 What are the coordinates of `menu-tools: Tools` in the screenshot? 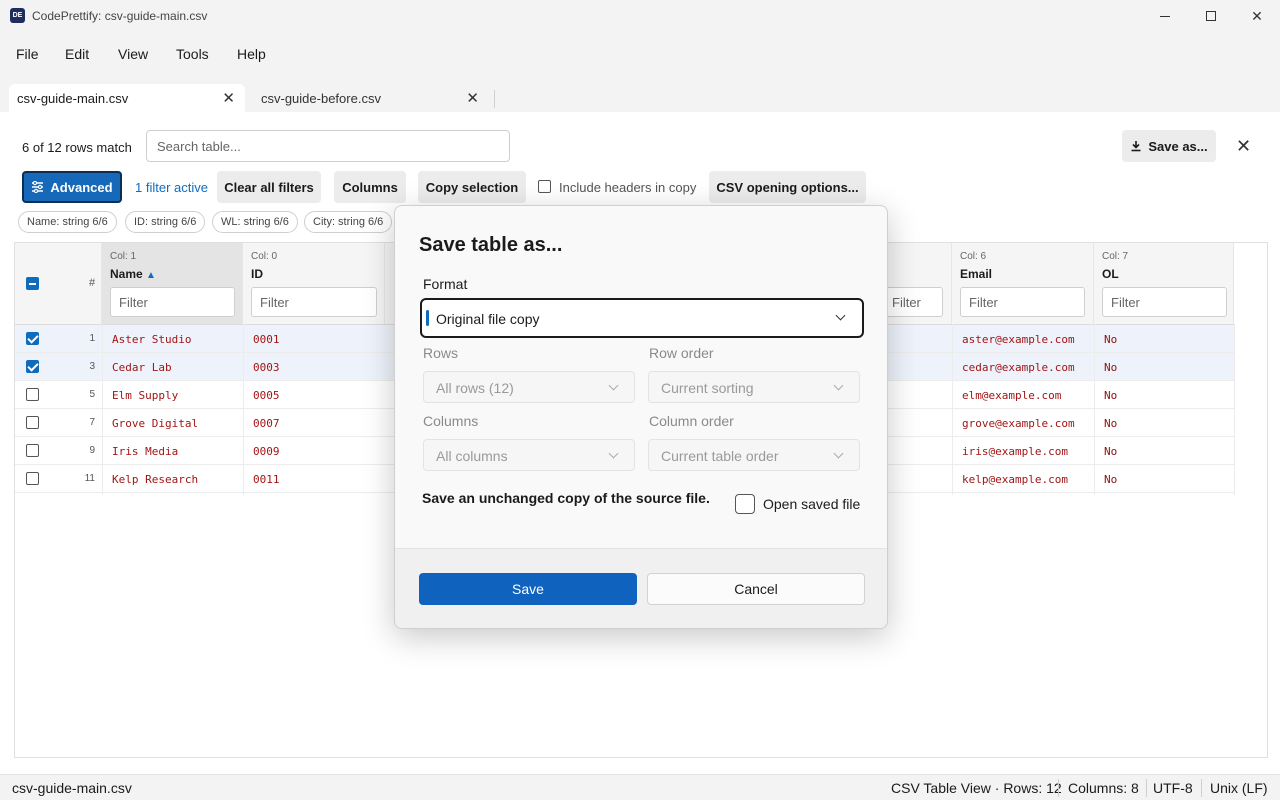 It's located at (192, 54).